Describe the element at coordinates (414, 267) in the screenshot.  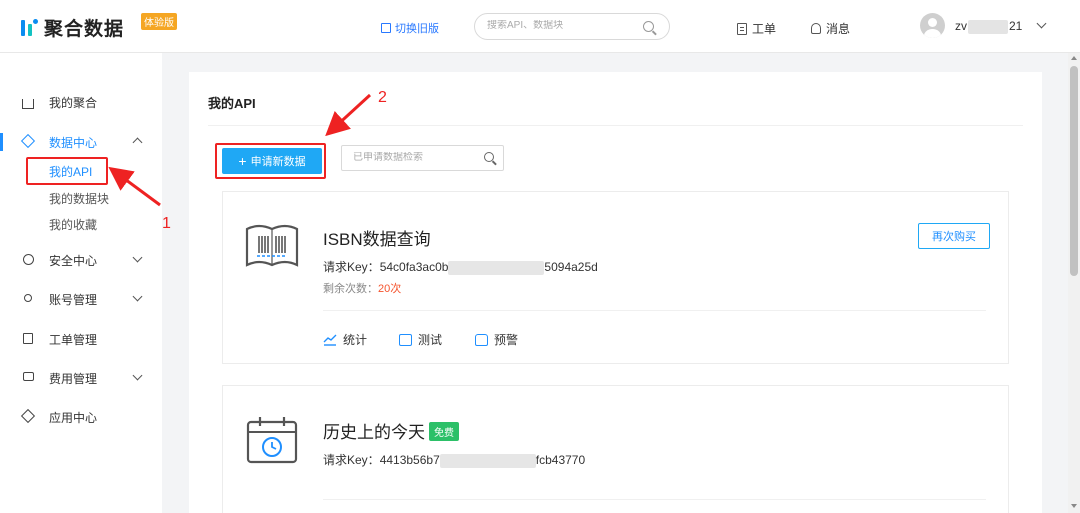
I see `api-key-start: 54c0fa3ac0b` at that location.